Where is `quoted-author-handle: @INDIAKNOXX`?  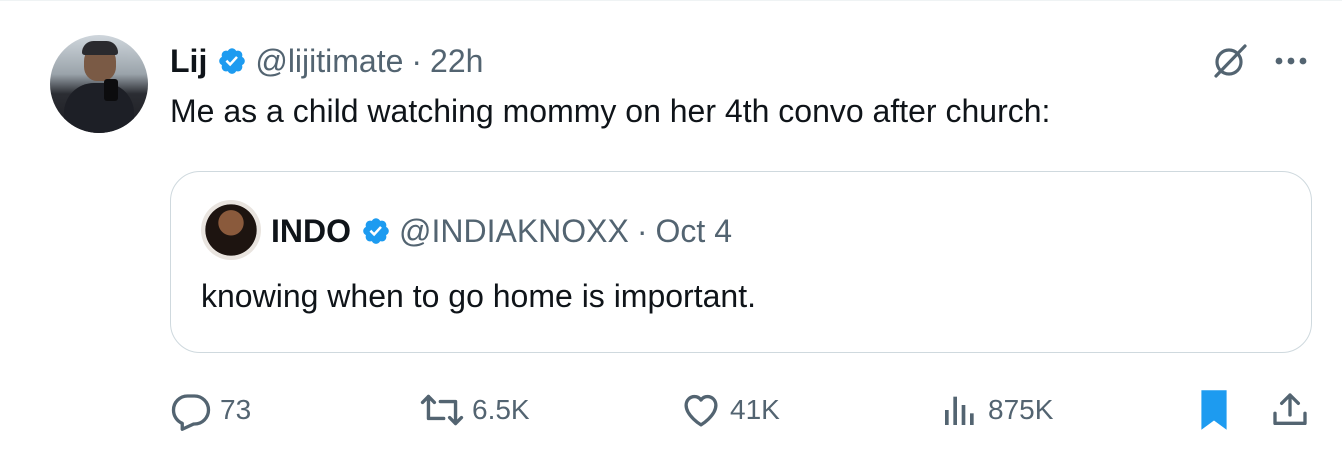
quoted-author-handle: @INDIAKNOXX is located at coordinates (514, 231).